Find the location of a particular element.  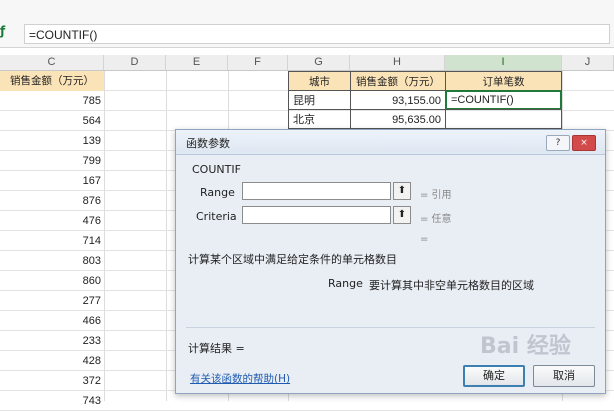

cell: 860 is located at coordinates (52, 281).